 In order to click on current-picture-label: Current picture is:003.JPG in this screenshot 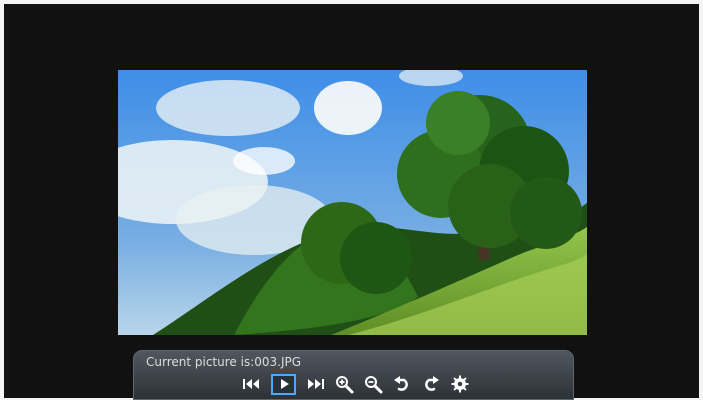, I will do `click(224, 362)`.